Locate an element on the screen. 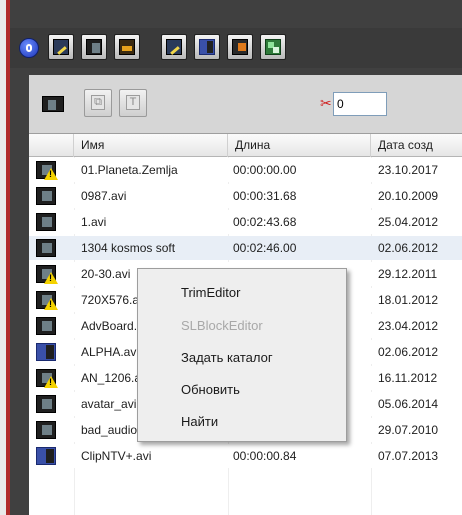 This screenshot has height=515, width=462. record-button is located at coordinates (29, 48).